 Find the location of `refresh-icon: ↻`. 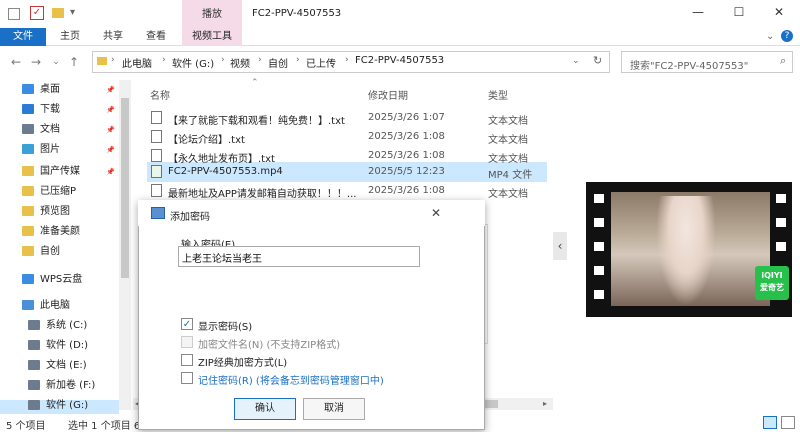

refresh-icon: ↻ is located at coordinates (597, 60).